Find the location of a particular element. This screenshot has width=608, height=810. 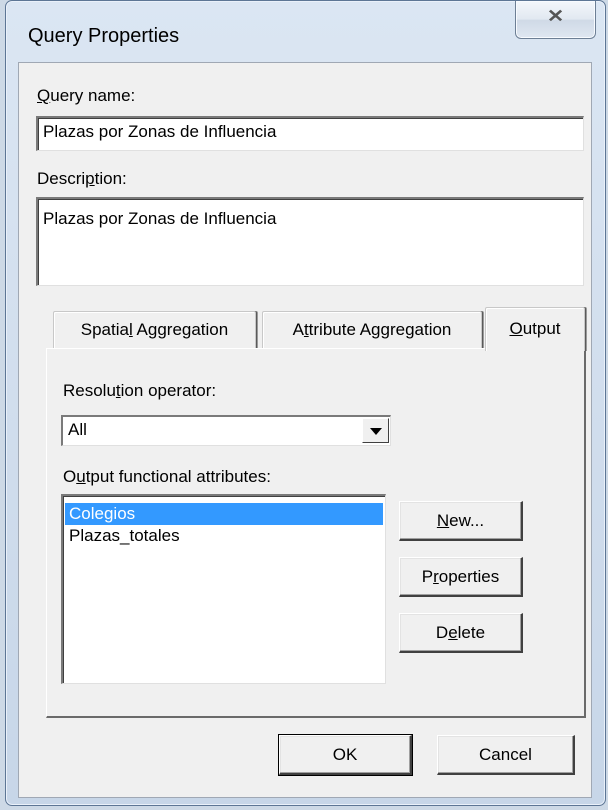

chevron-down-icon is located at coordinates (376, 431).